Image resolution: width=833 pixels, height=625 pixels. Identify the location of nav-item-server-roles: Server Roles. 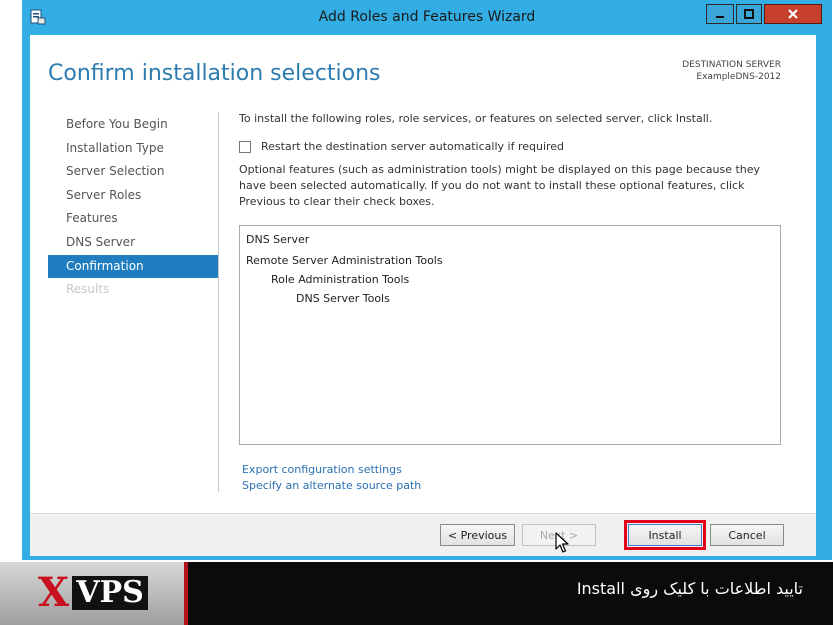
(133, 196).